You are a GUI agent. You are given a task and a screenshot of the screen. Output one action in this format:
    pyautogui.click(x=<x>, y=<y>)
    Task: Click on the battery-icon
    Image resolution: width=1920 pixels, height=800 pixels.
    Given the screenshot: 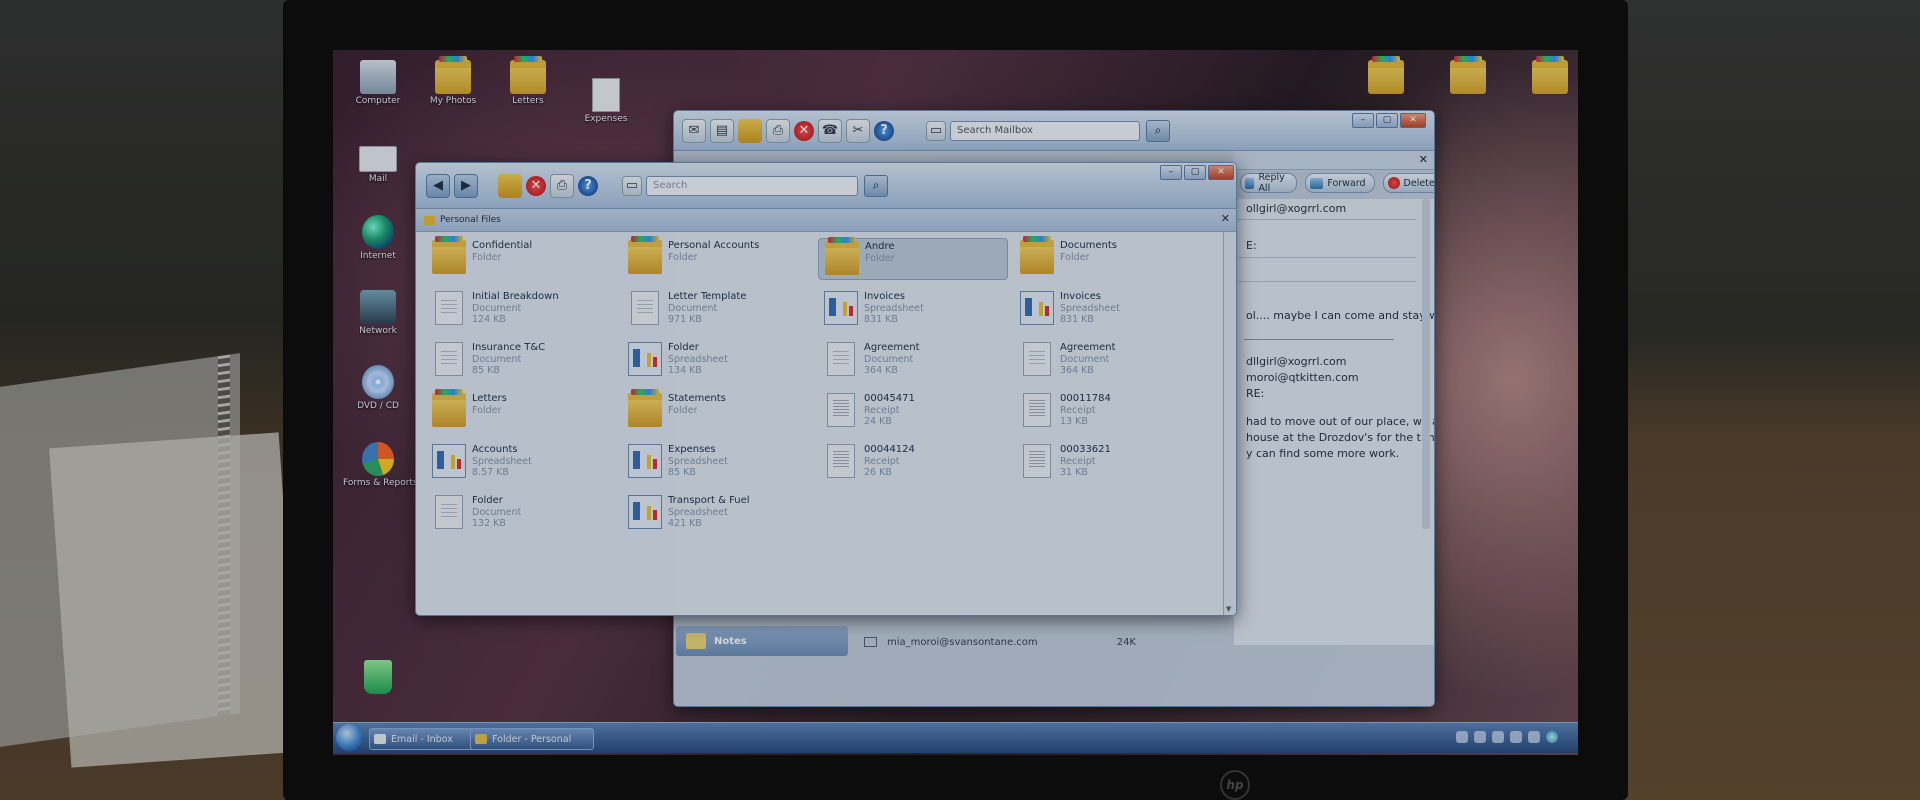 What is the action you would take?
    pyautogui.click(x=1498, y=737)
    